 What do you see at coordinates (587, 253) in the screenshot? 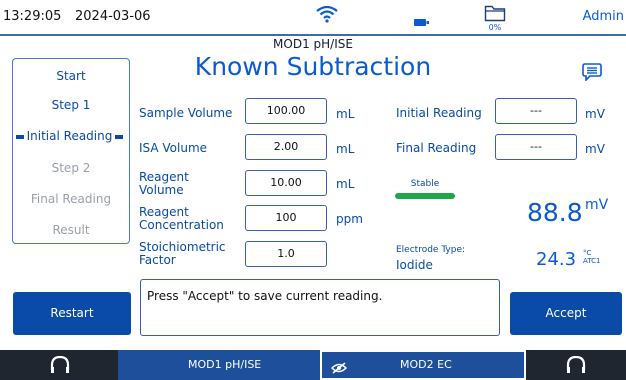
I see `temperature-unit-symbol: °C` at bounding box center [587, 253].